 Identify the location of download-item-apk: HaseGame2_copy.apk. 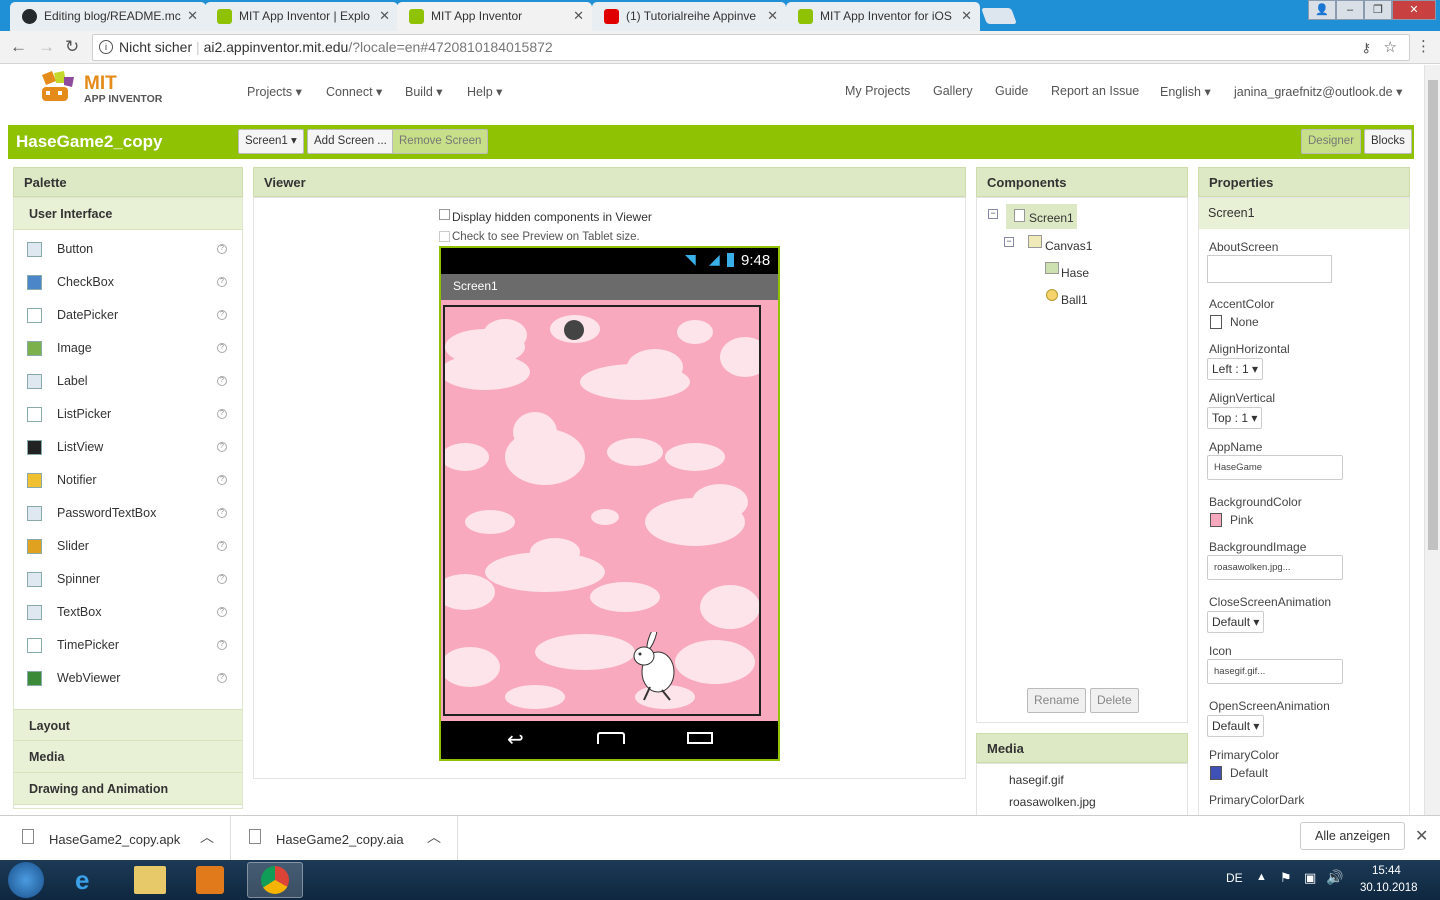
(114, 839).